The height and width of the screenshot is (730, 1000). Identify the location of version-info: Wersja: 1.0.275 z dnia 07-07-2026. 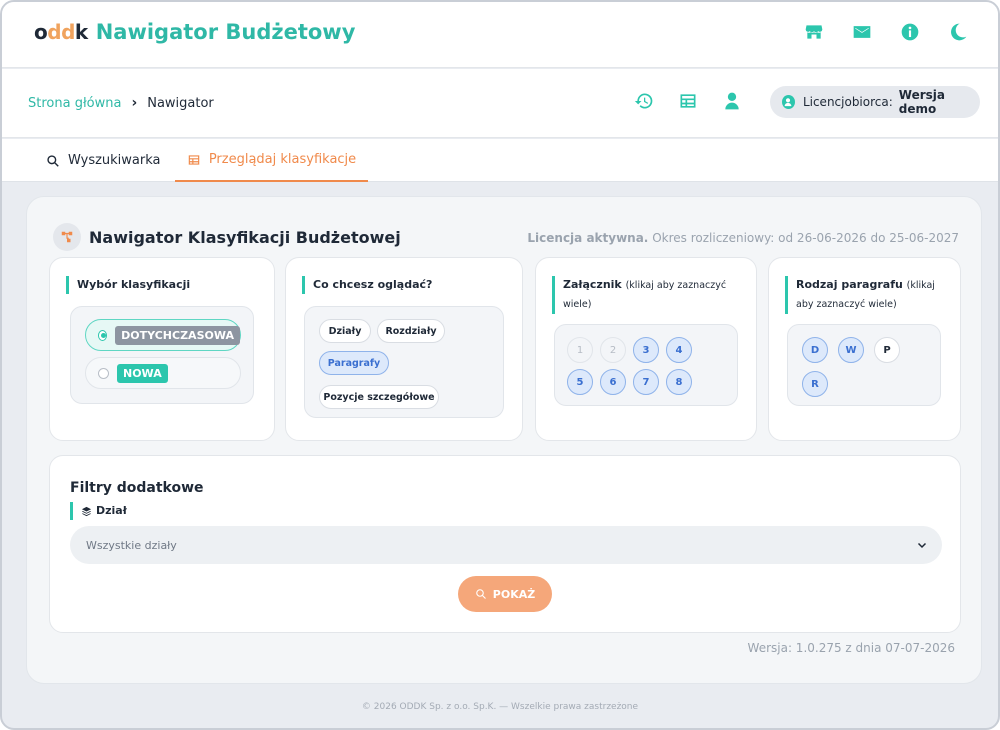
(851, 648).